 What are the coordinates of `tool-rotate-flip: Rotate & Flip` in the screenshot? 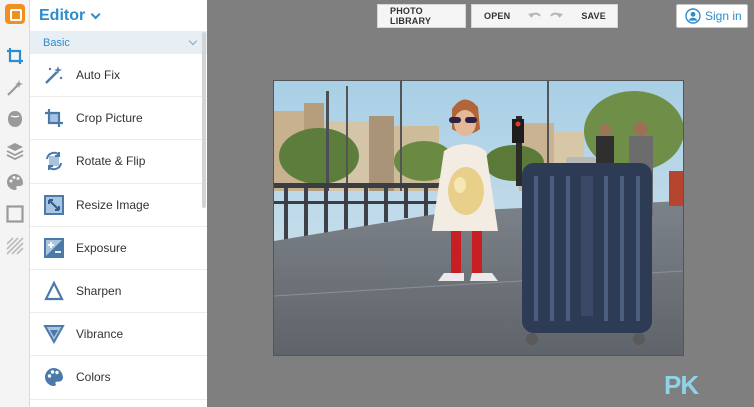 It's located at (118, 162).